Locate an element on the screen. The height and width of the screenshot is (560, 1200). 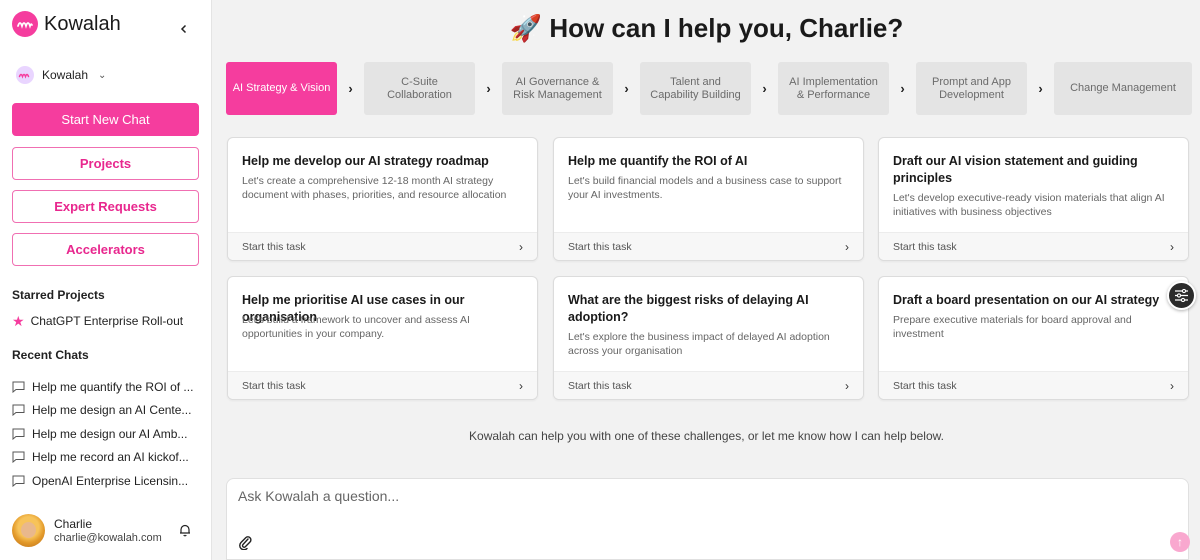
recent-chats-heading: Recent Chats is located at coordinates (50, 355).